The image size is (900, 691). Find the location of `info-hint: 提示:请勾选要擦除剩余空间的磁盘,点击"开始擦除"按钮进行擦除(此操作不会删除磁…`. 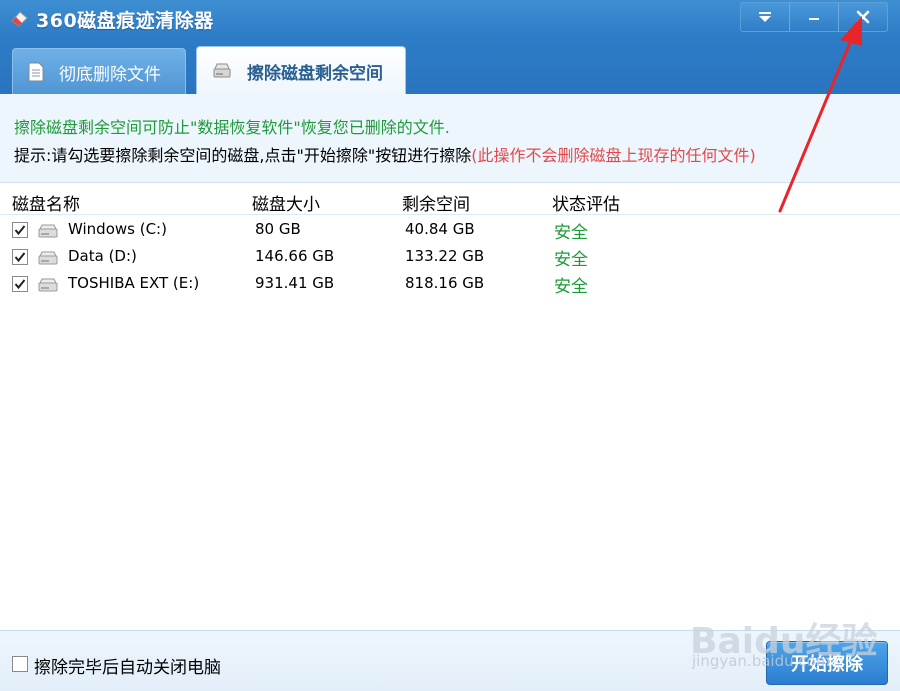

info-hint: 提示:请勾选要擦除剩余空间的磁盘,点击"开始擦除"按钮进行擦除(此操作不会删除磁… is located at coordinates (385, 154).